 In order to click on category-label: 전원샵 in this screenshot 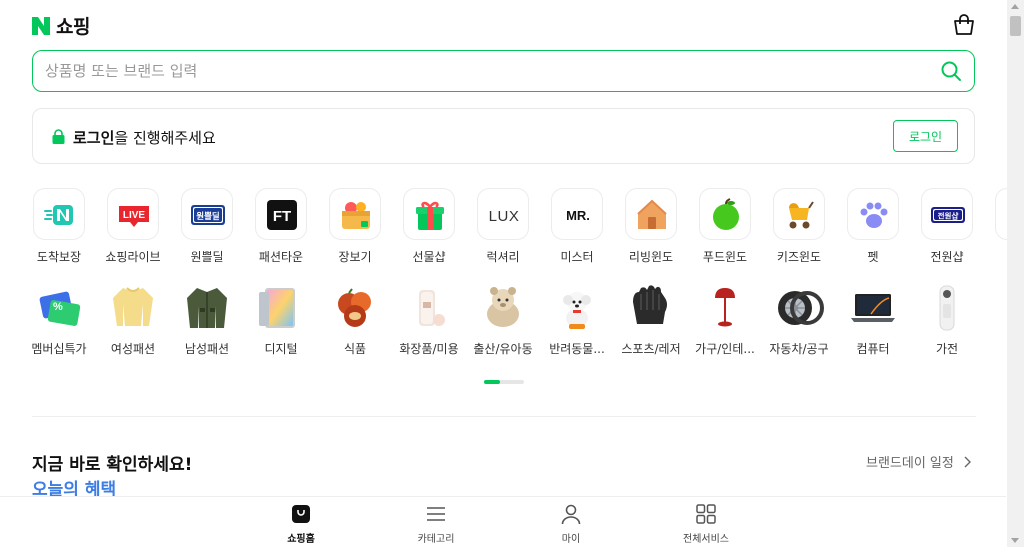, I will do `click(947, 257)`.